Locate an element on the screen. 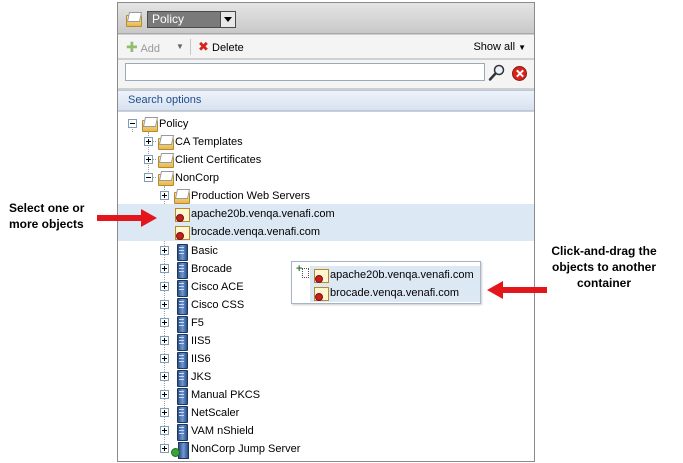  search-options-toggle: Search options is located at coordinates (326, 100).